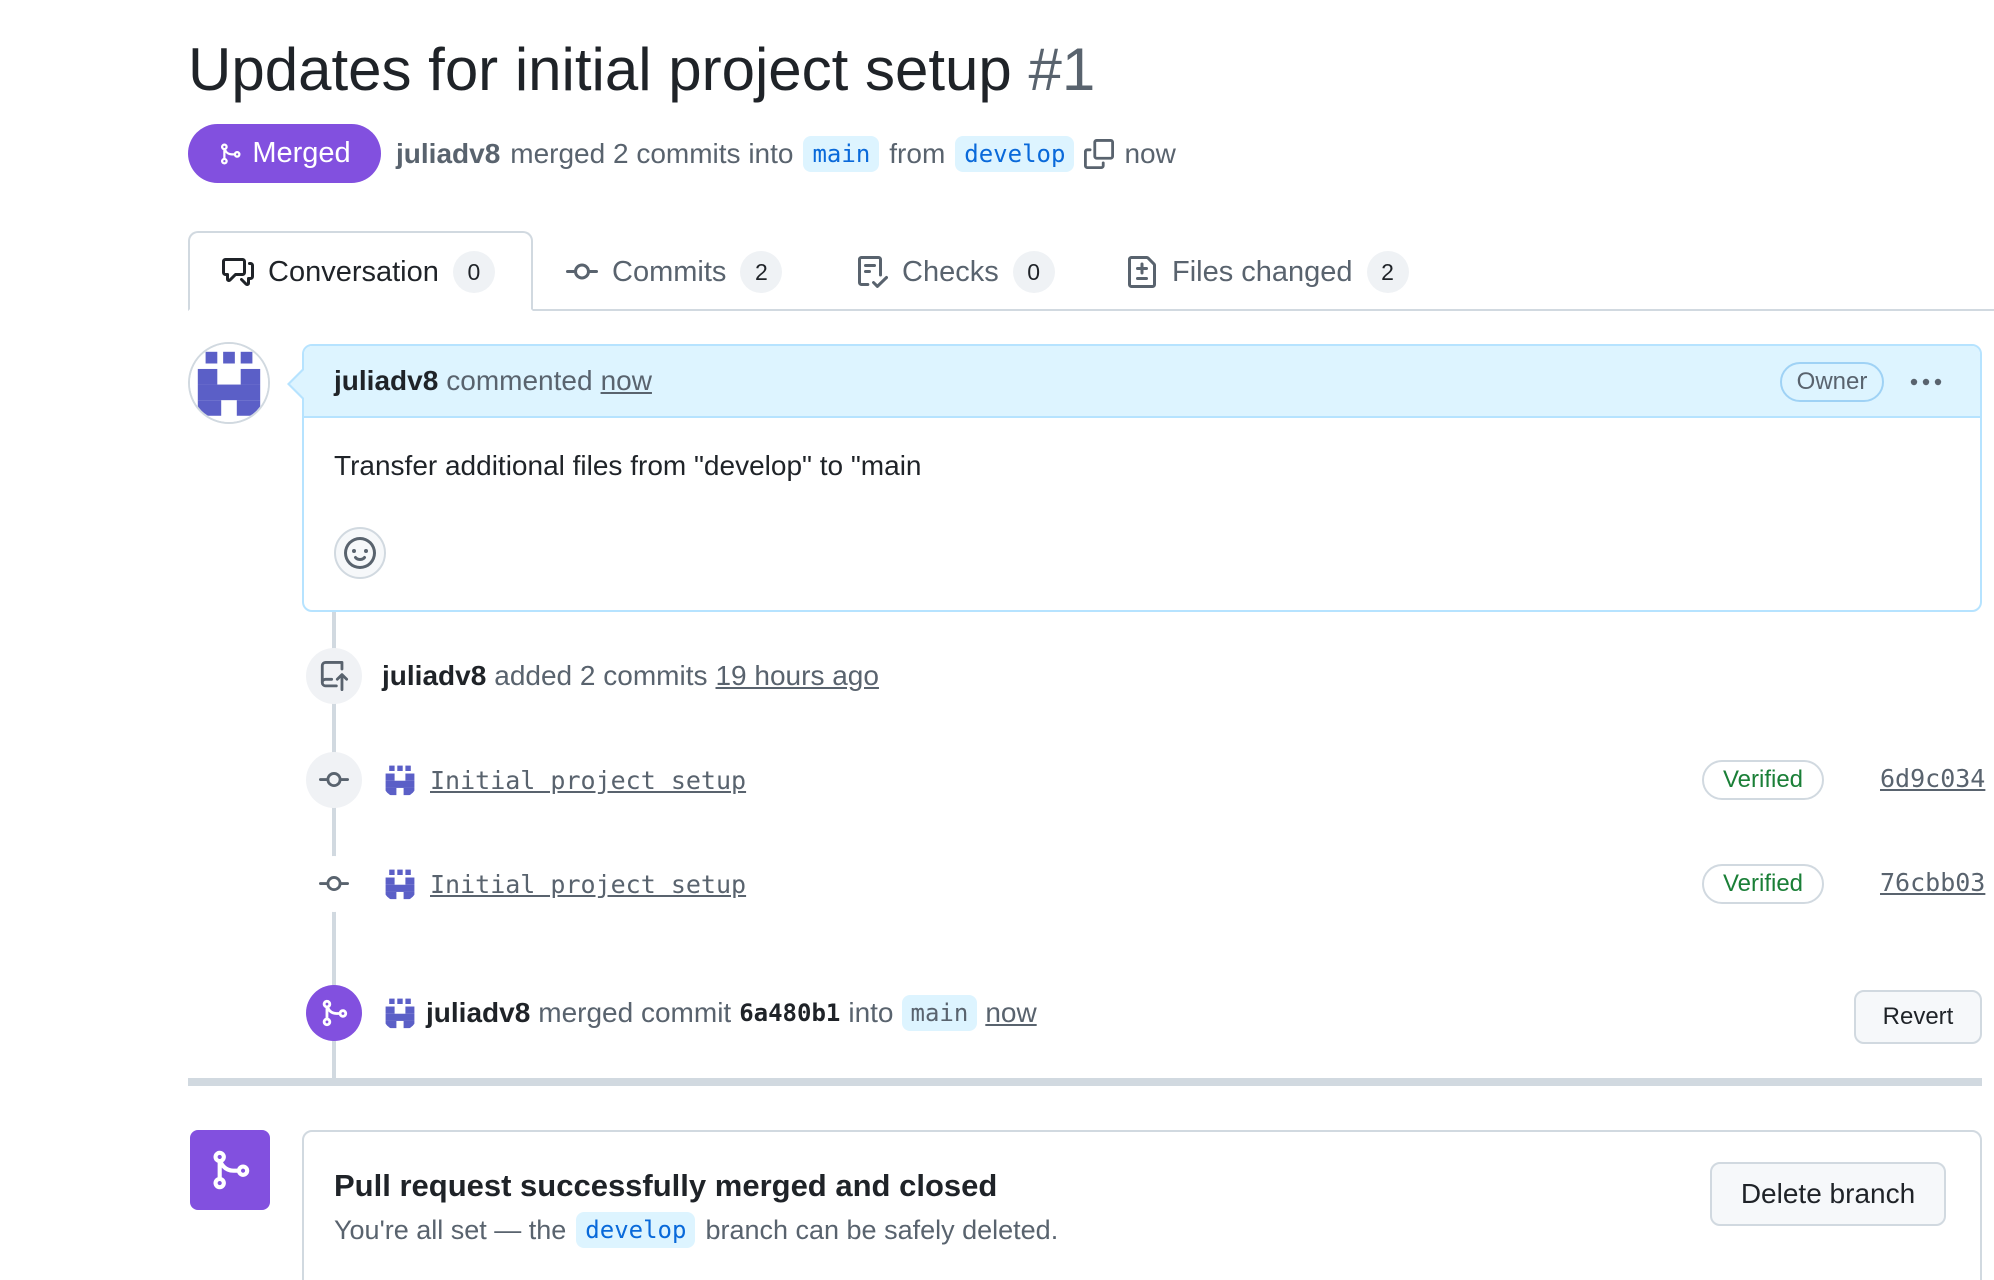 The width and height of the screenshot is (1994, 1280). What do you see at coordinates (1832, 382) in the screenshot?
I see `owner-badge: Owner` at bounding box center [1832, 382].